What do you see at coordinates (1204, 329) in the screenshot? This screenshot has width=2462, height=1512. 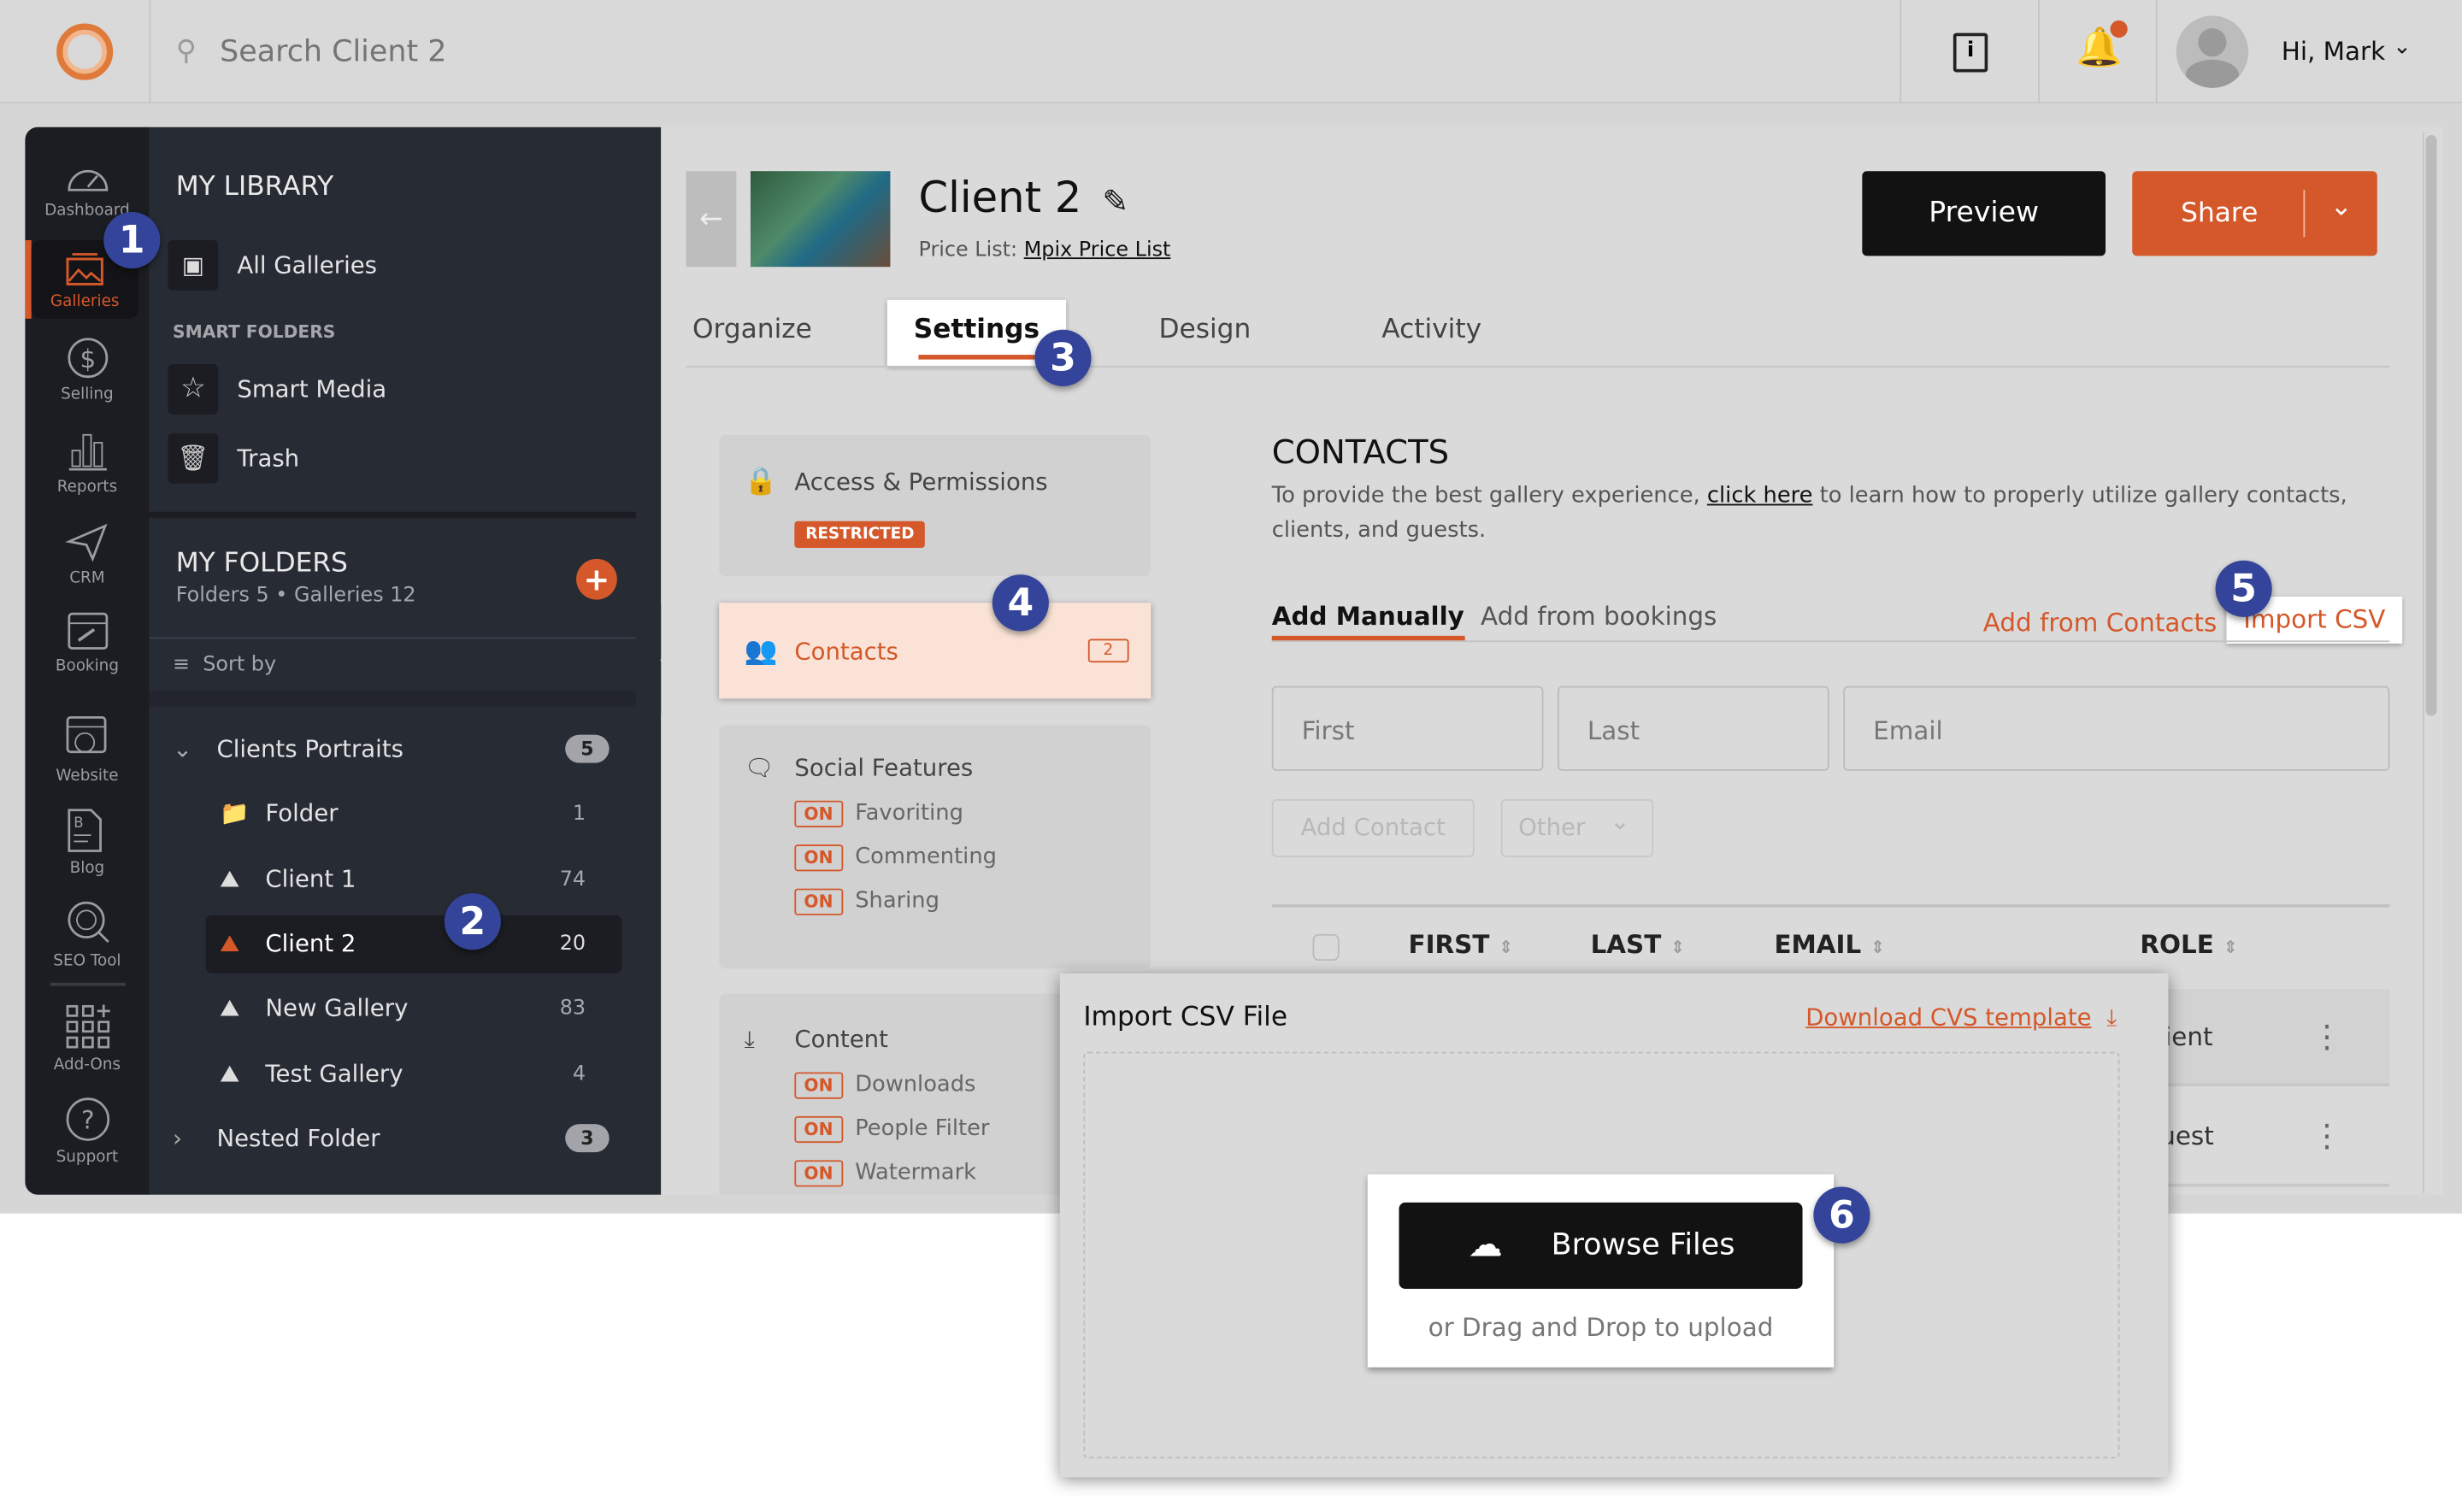 I see `tab-design: Design` at bounding box center [1204, 329].